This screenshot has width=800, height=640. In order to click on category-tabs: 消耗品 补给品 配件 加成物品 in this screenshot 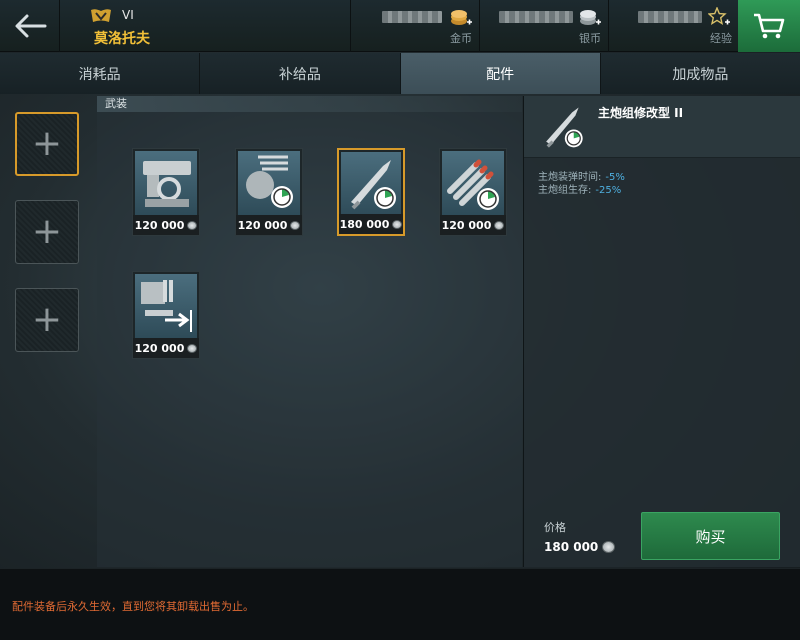, I will do `click(400, 73)`.